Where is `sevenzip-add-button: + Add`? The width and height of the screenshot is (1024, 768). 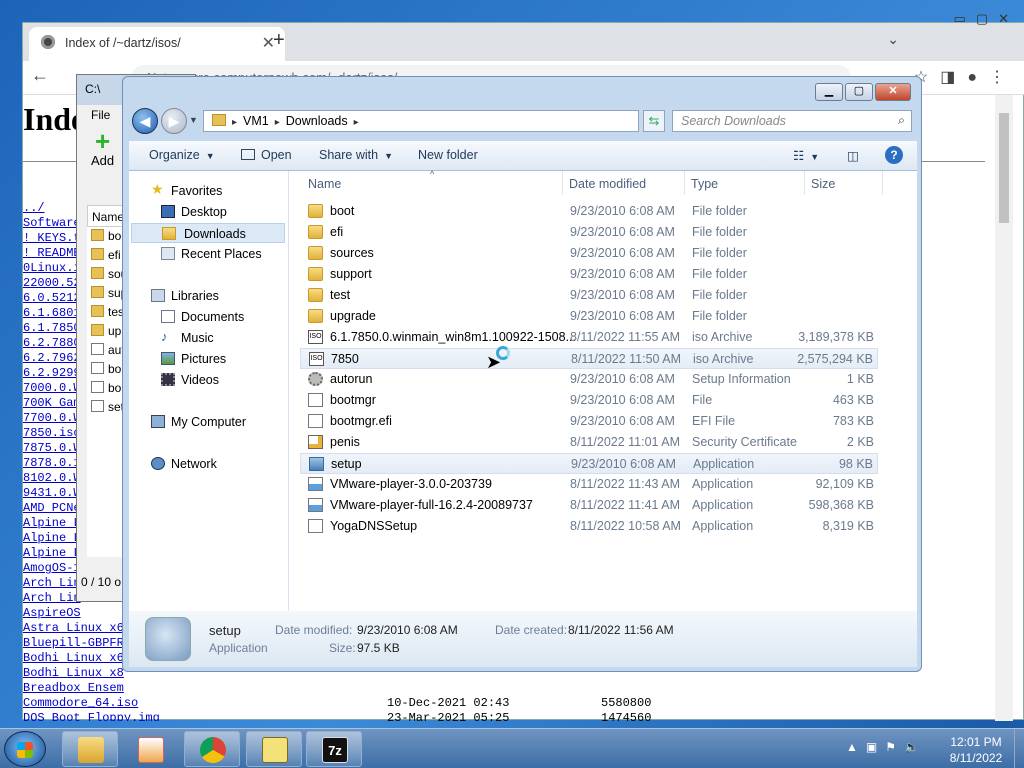
sevenzip-add-button: + Add is located at coordinates (102, 148).